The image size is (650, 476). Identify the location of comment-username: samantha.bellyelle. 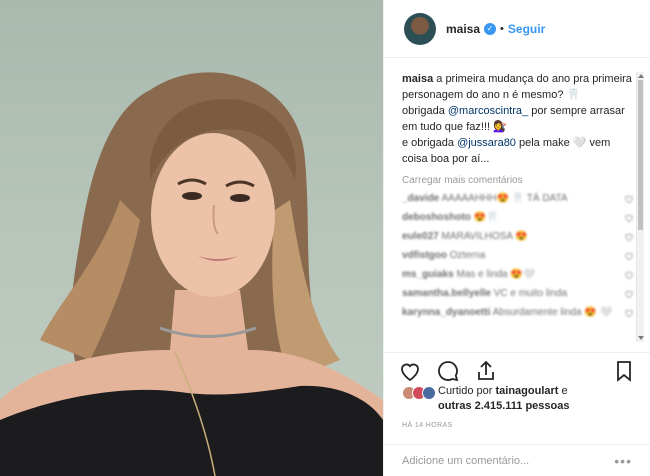
(446, 293).